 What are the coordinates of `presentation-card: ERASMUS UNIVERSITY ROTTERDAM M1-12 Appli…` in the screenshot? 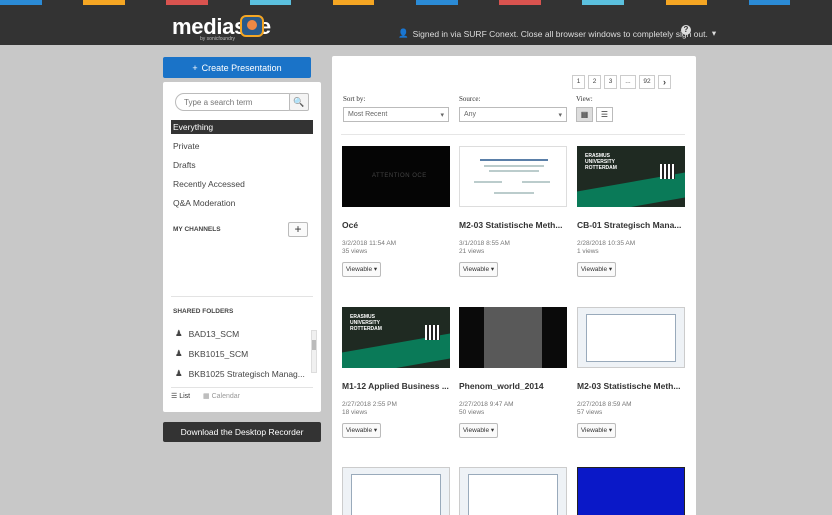 It's located at (396, 372).